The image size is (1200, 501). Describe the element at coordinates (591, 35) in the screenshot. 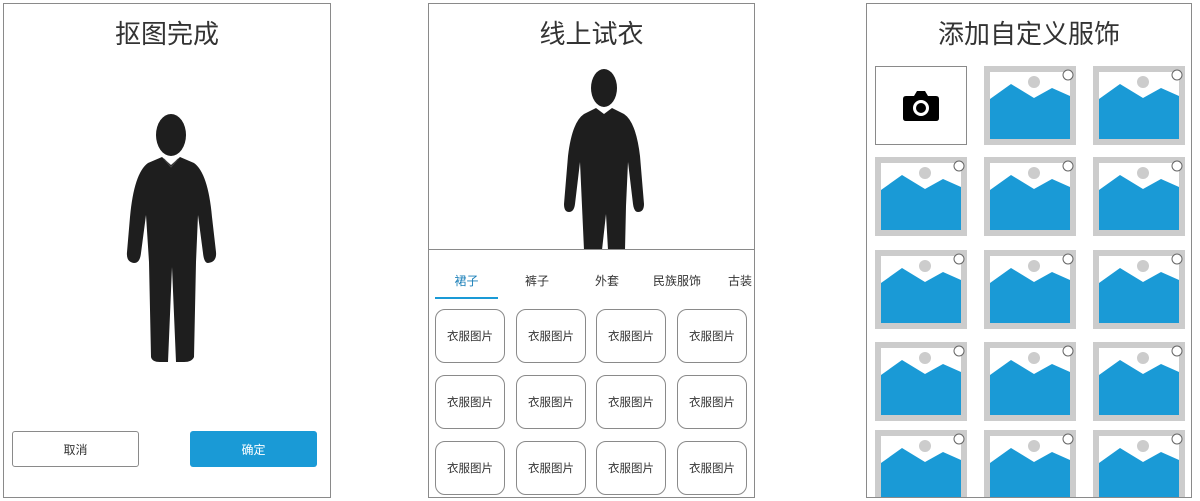

I see `page-title: 线上试衣` at that location.